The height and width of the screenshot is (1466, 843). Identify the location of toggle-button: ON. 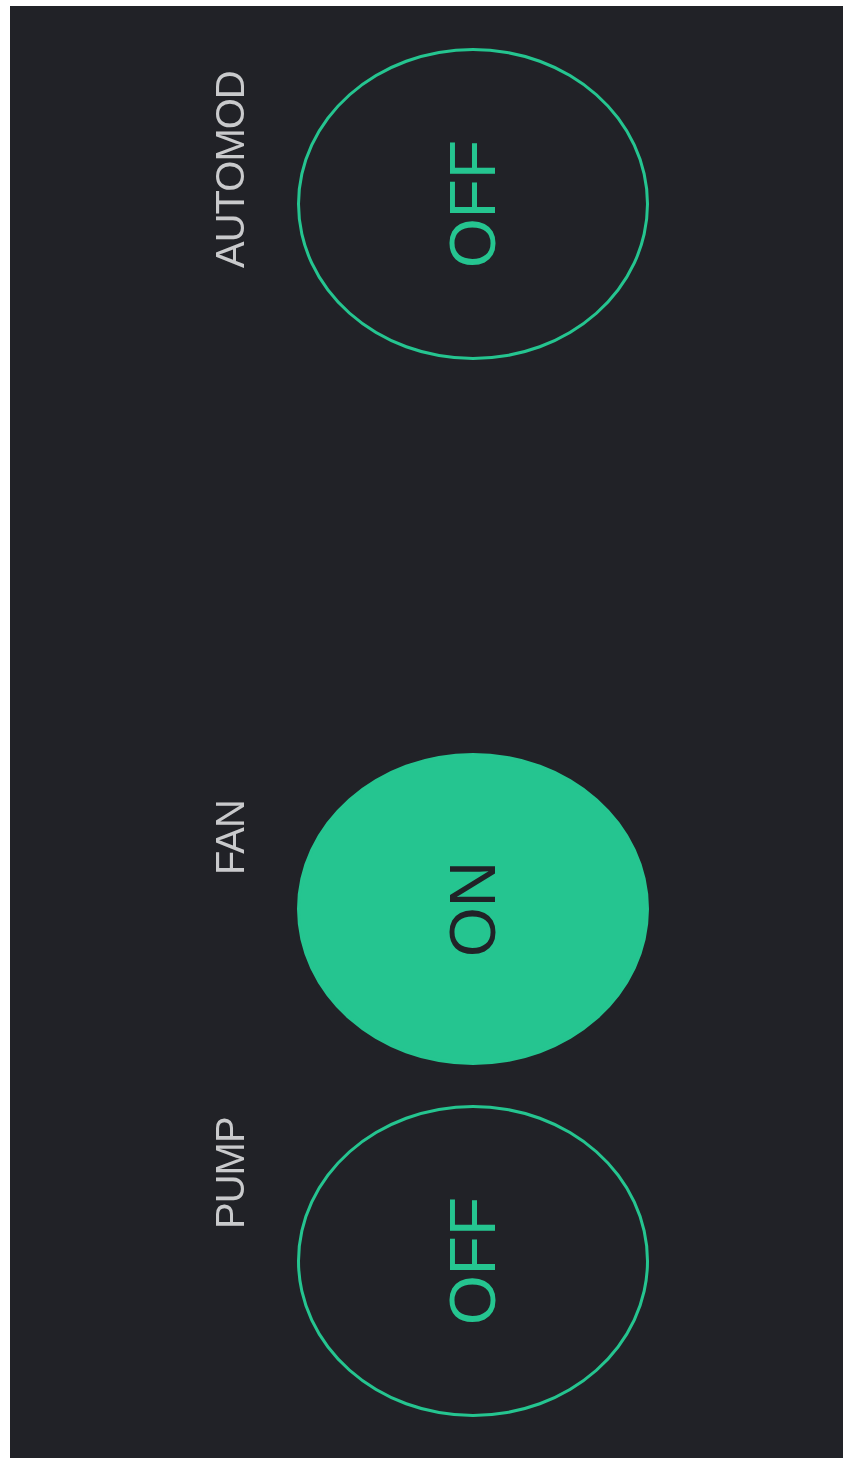
(473, 909).